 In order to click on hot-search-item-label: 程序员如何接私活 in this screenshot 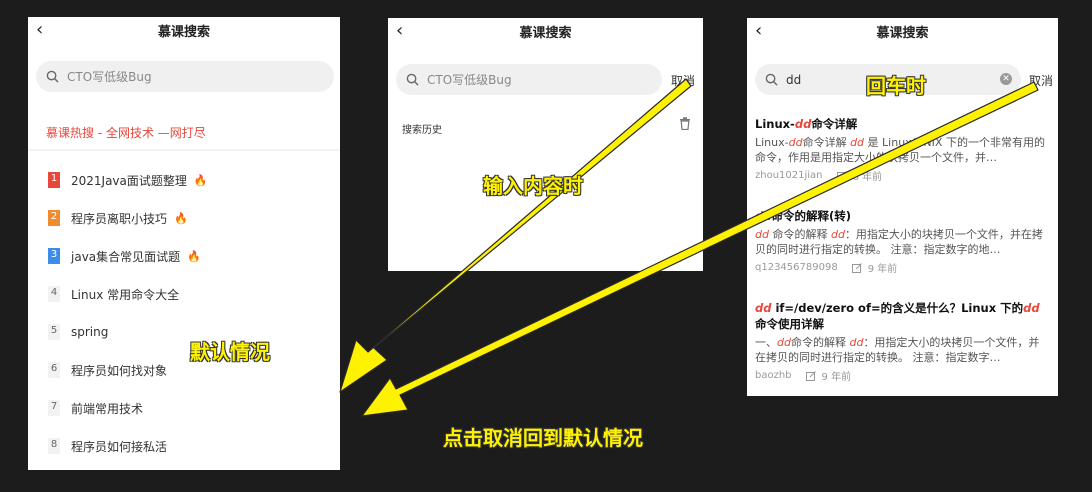, I will do `click(119, 446)`.